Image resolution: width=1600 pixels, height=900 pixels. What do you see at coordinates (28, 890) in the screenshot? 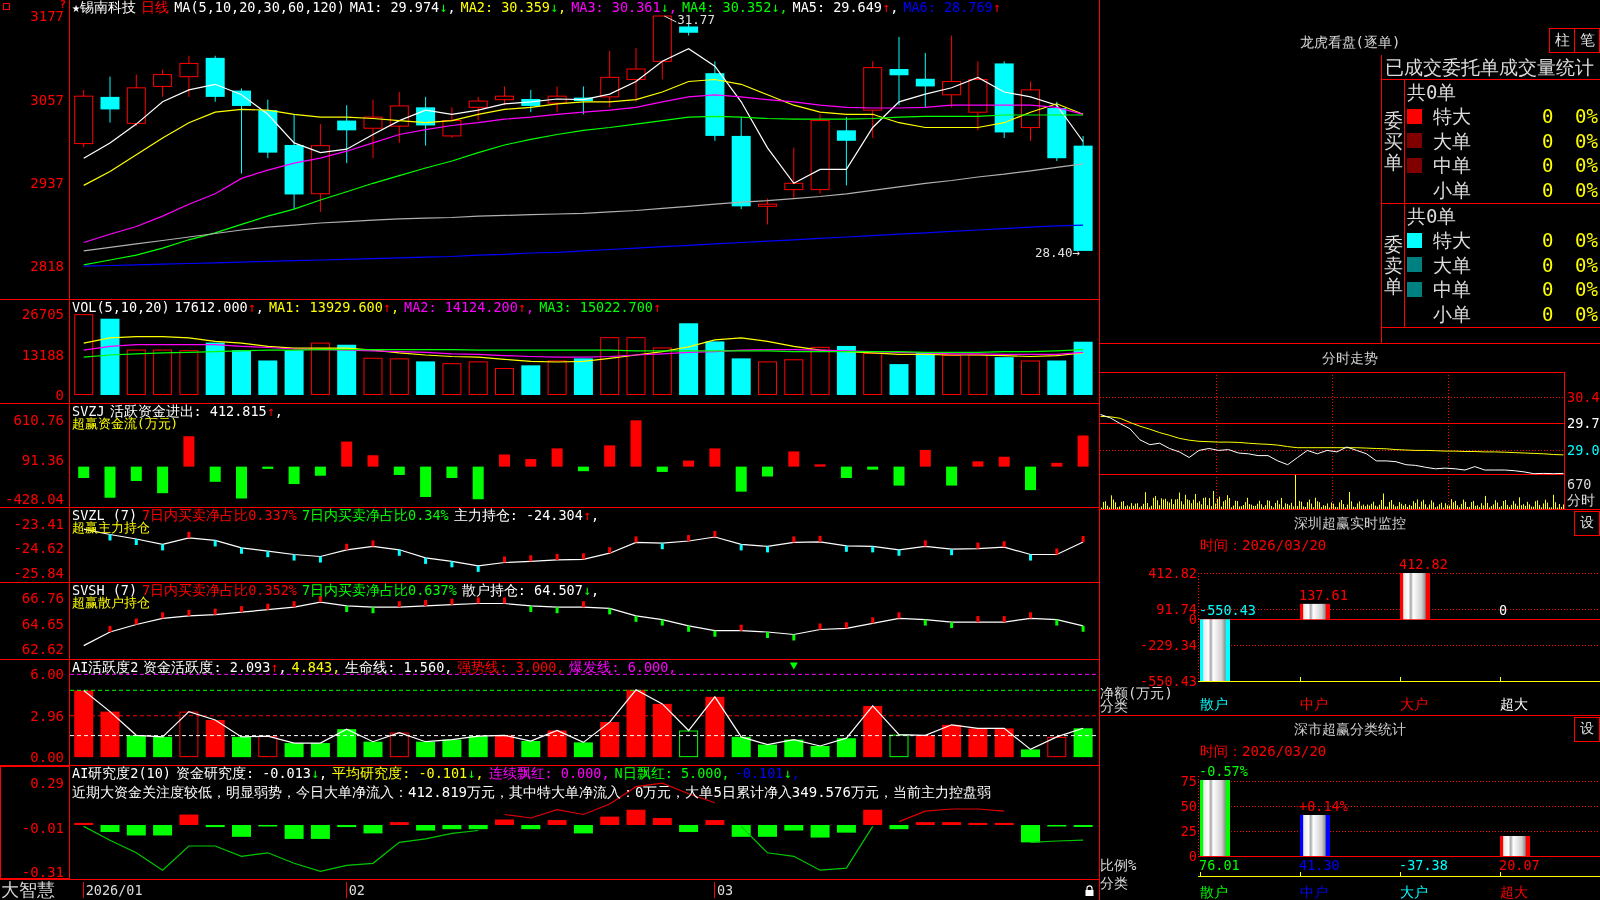
I see `brand-label: 大智慧` at bounding box center [28, 890].